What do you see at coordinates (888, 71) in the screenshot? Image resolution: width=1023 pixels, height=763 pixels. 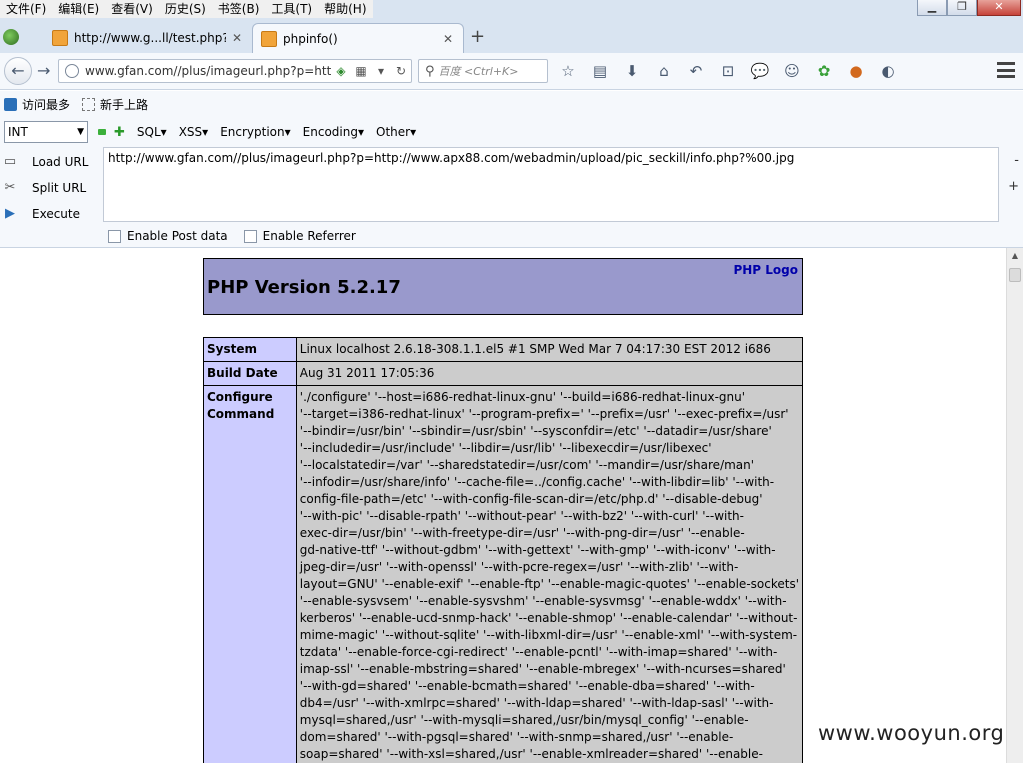 I see `palette-icon: ◐` at bounding box center [888, 71].